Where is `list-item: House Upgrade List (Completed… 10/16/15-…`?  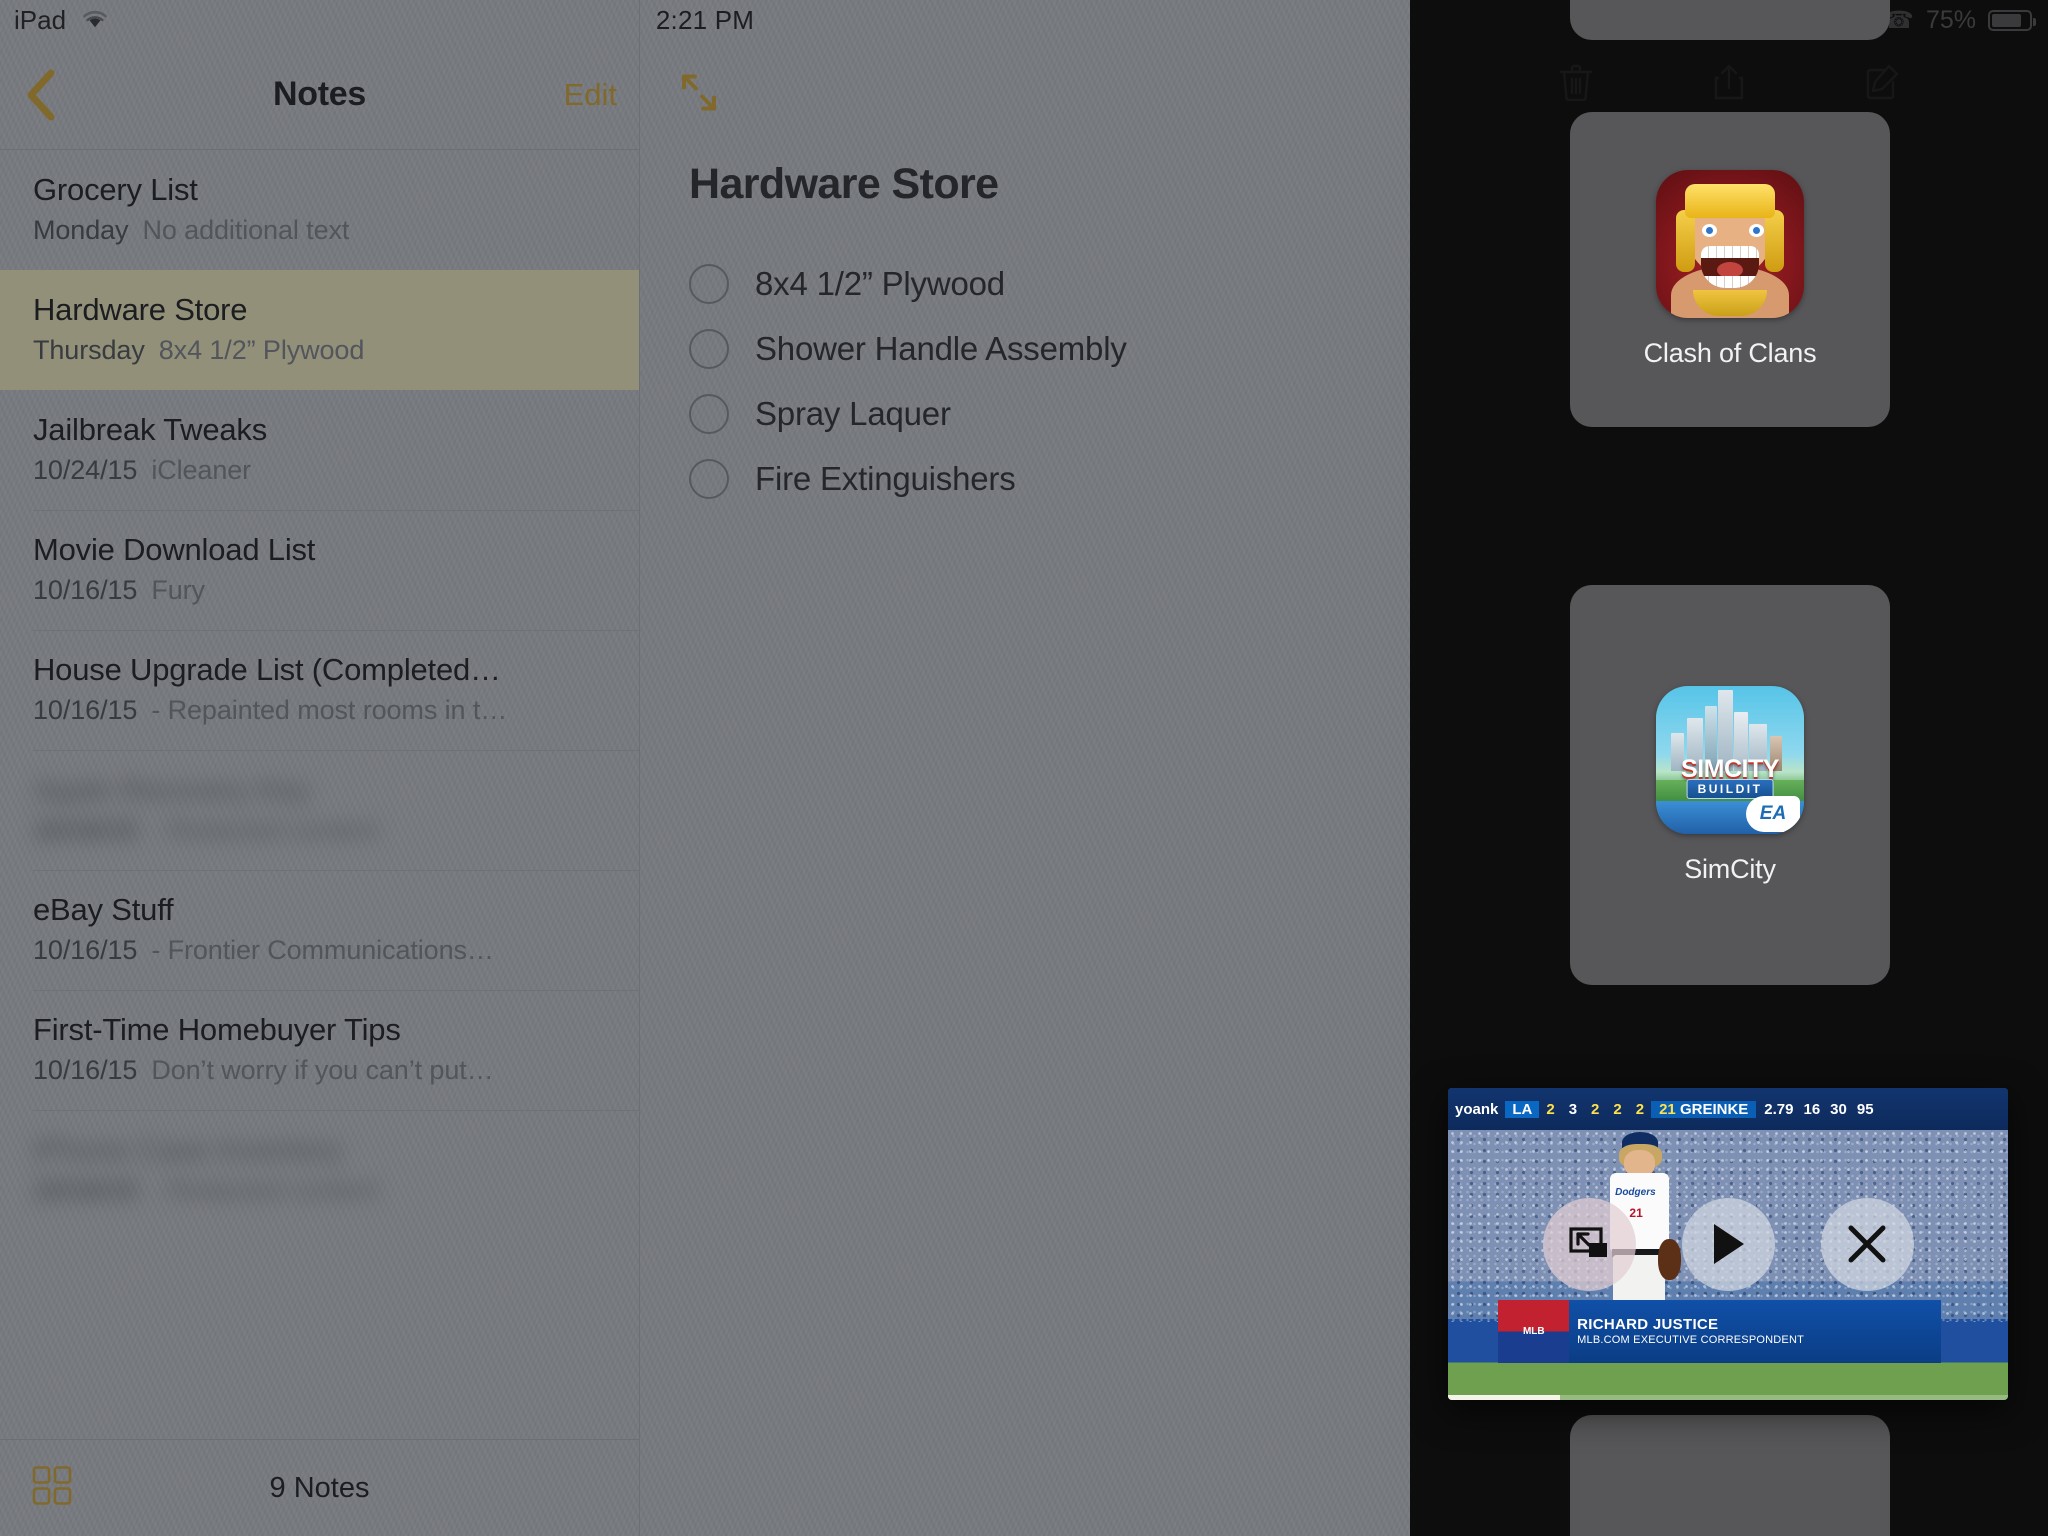 list-item: House Upgrade List (Completed… 10/16/15-… is located at coordinates (319, 690).